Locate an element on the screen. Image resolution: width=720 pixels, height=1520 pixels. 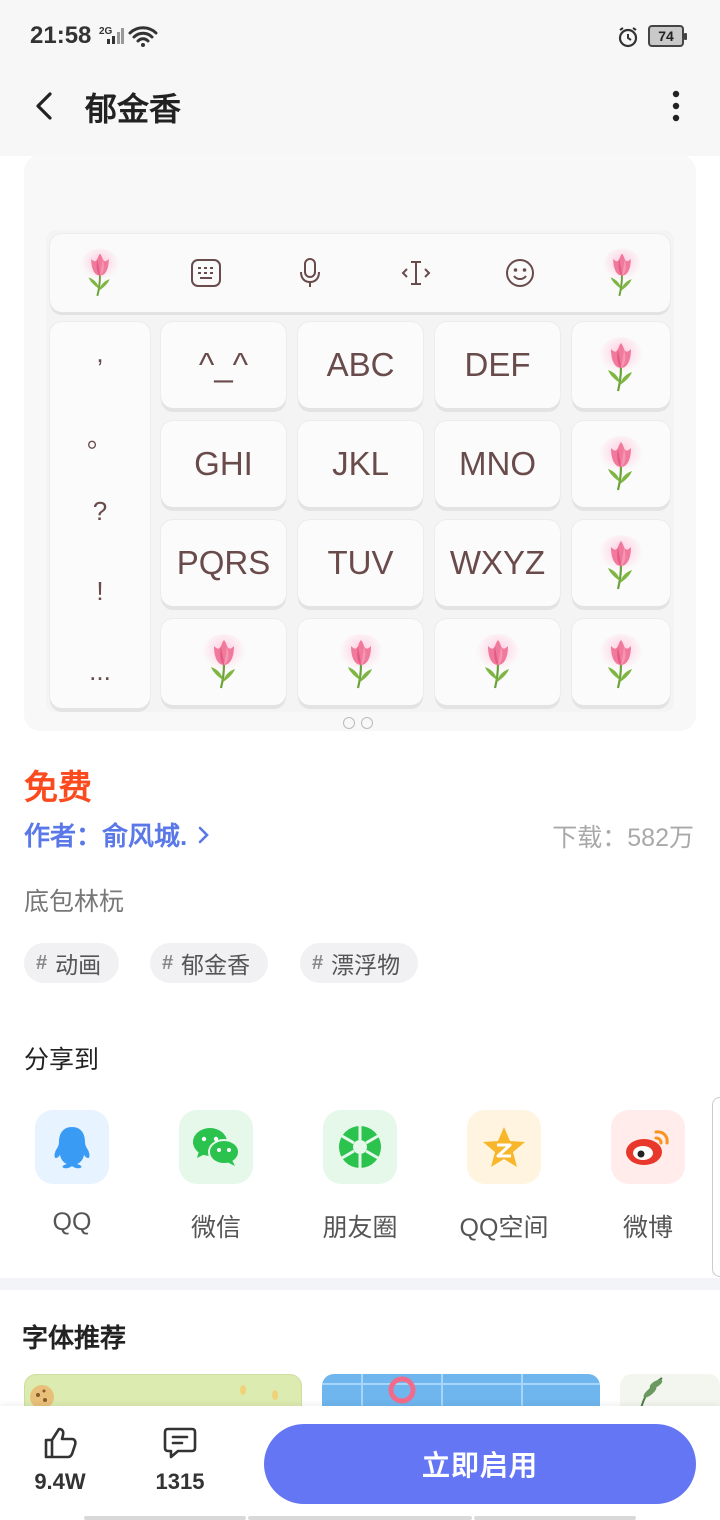
comment-icon is located at coordinates (180, 1443).